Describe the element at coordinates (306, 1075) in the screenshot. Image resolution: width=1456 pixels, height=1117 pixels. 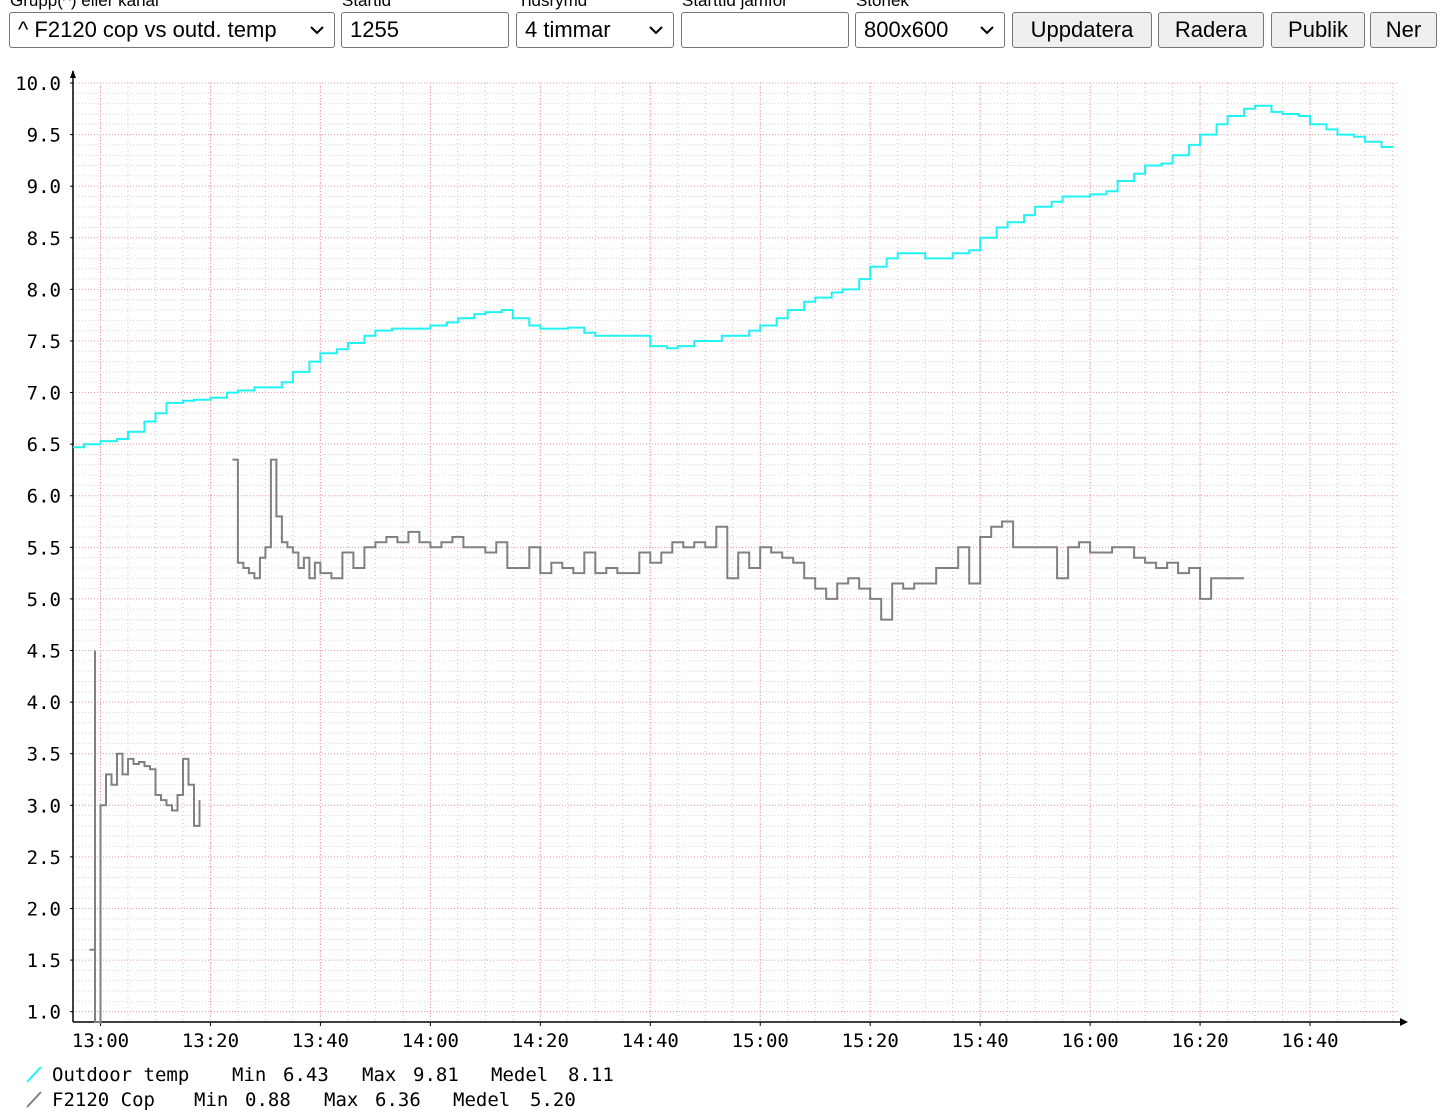
I see `legend-min-value: 6.43` at that location.